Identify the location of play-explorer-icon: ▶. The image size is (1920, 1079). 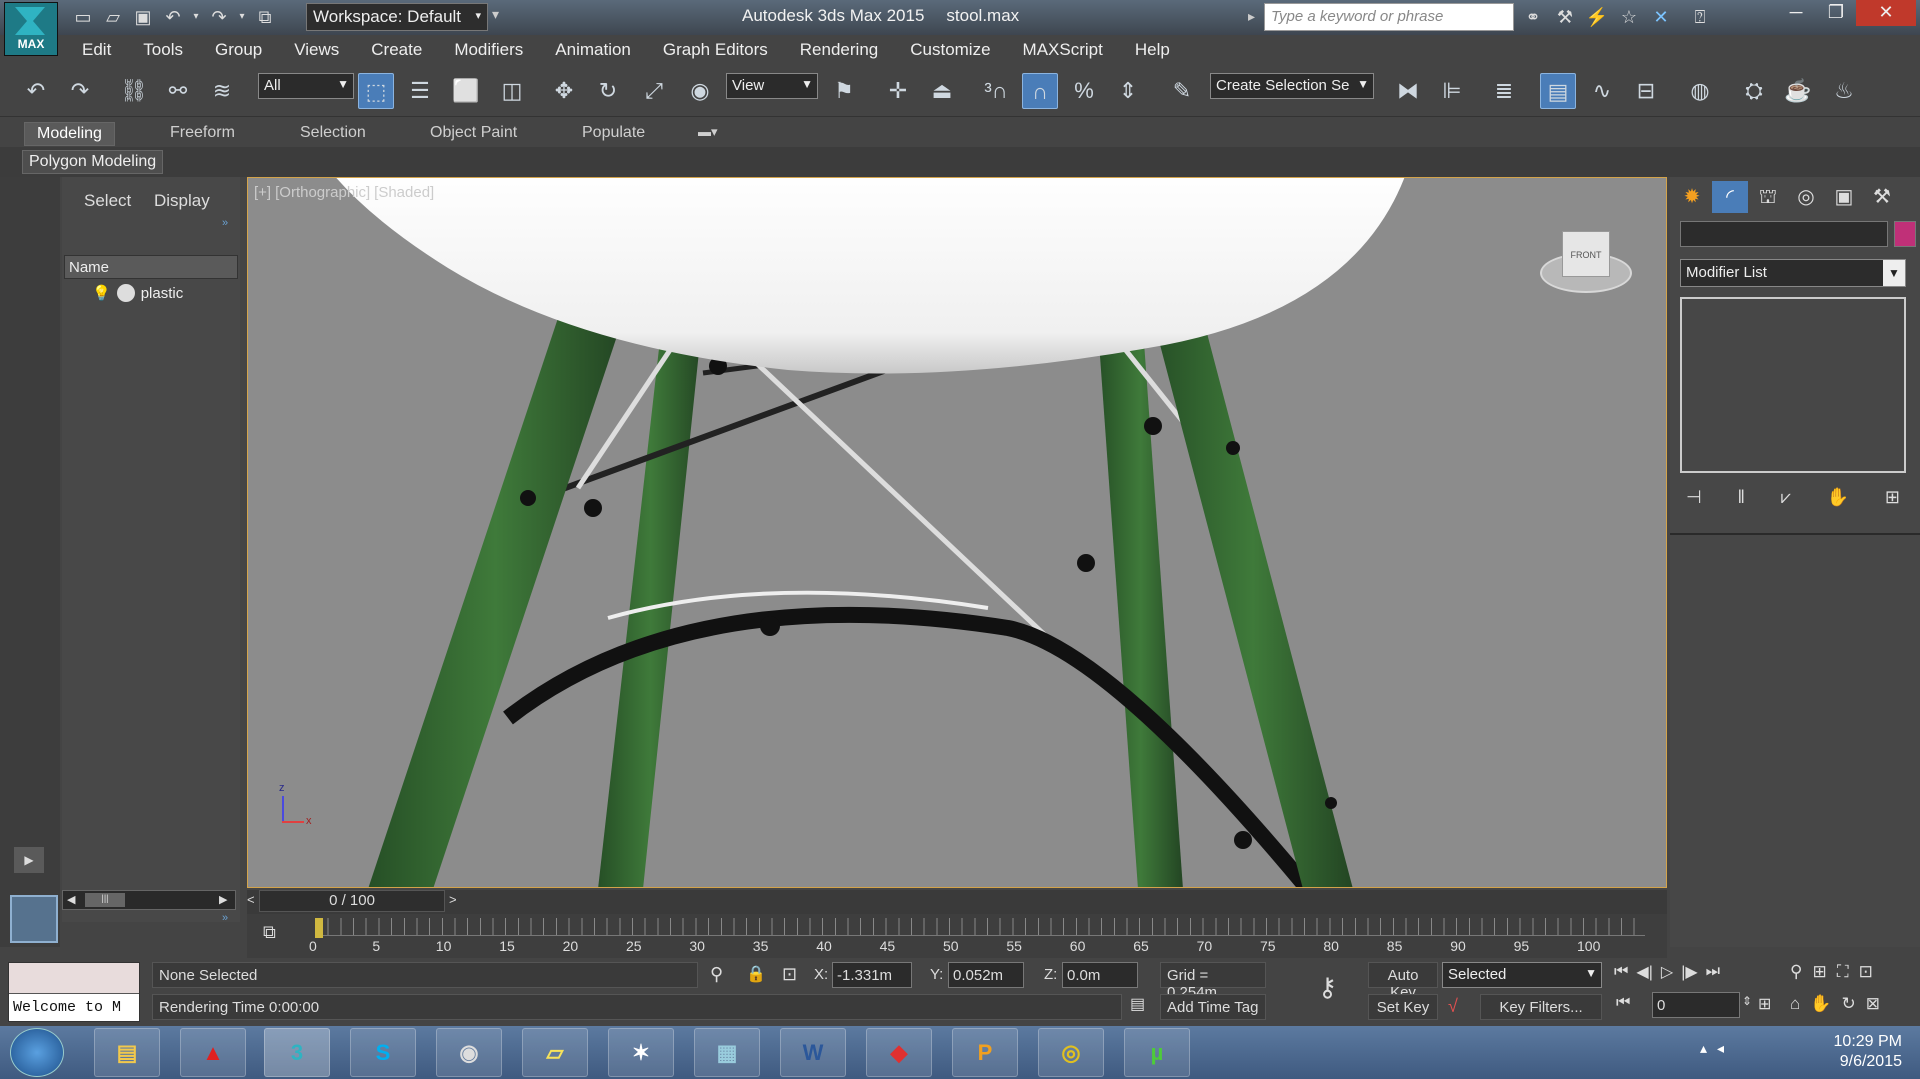
(29, 860).